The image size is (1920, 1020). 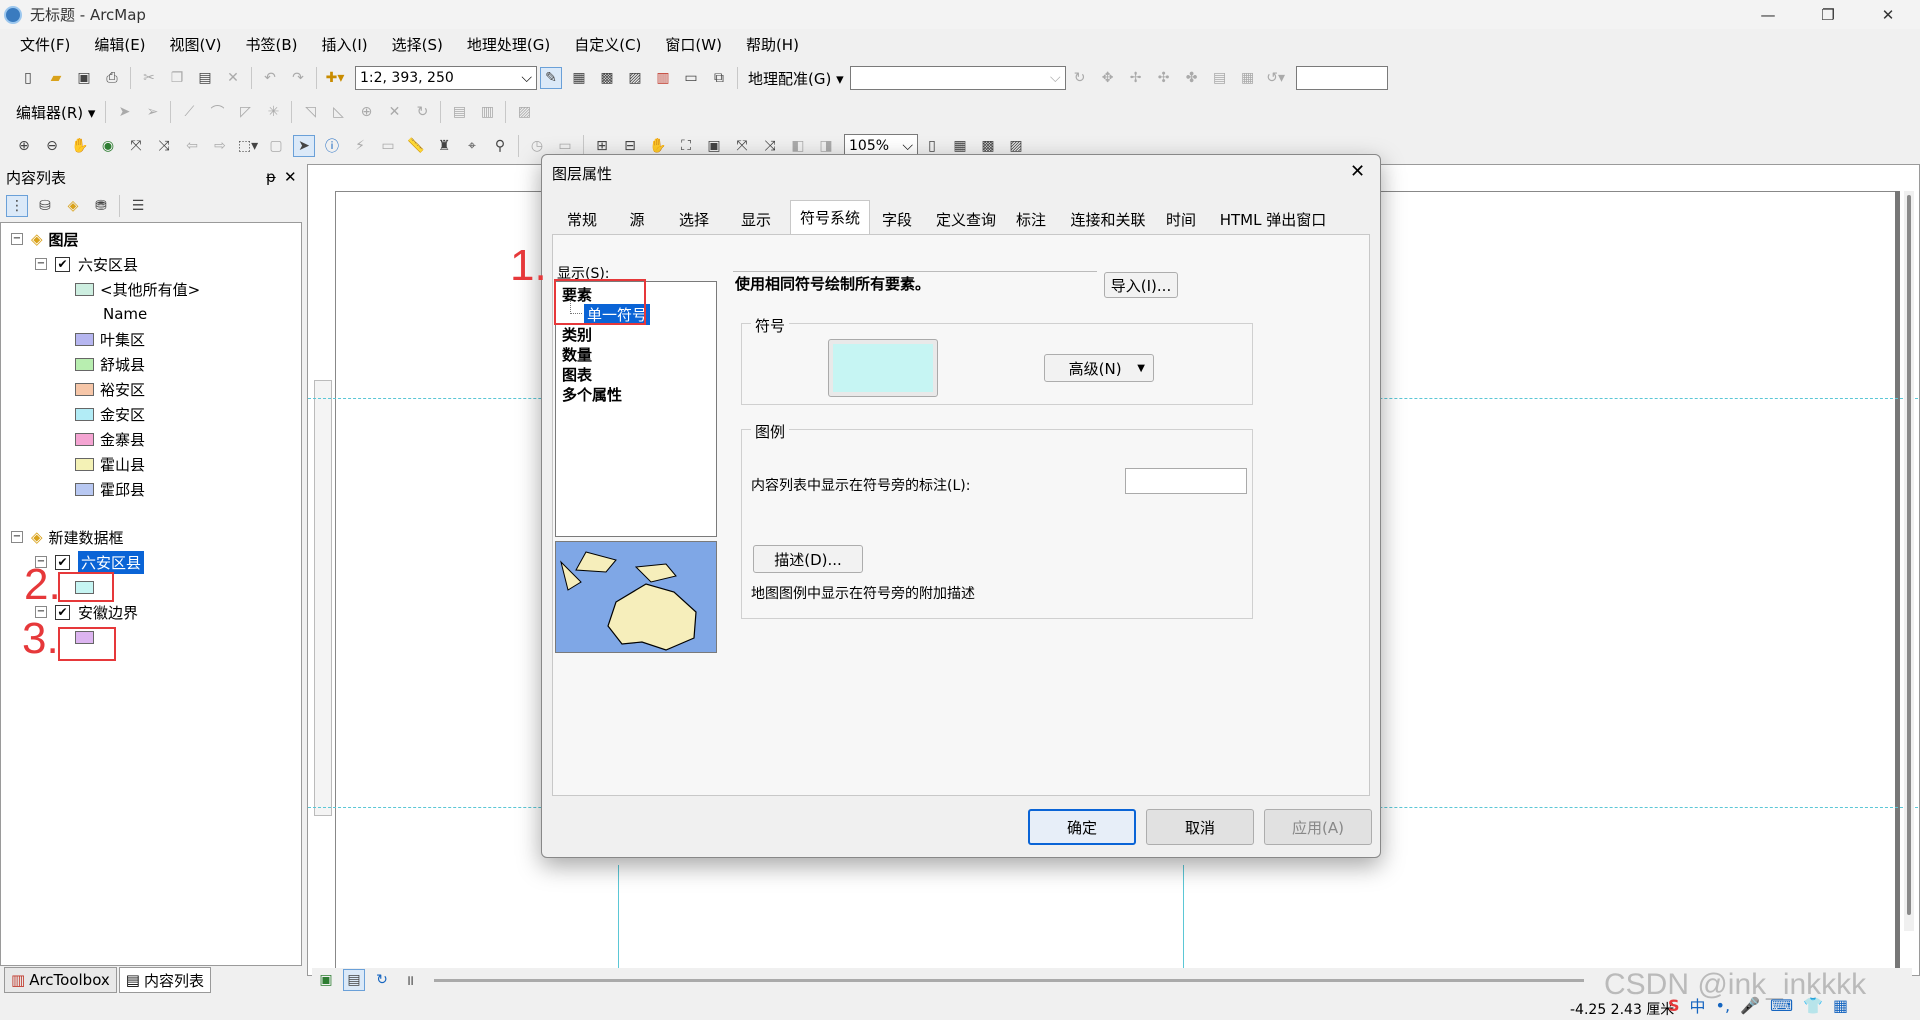 I want to click on edit-vertices-icon: ◹, so click(x=310, y=112).